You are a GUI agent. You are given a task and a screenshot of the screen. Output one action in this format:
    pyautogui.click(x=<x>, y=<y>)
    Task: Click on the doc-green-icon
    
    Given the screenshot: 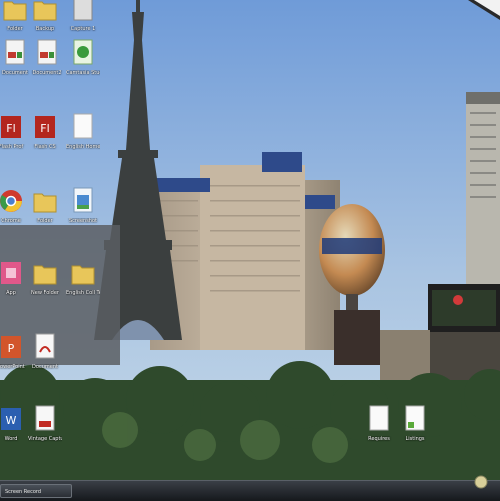 What is the action you would take?
    pyautogui.click(x=415, y=418)
    